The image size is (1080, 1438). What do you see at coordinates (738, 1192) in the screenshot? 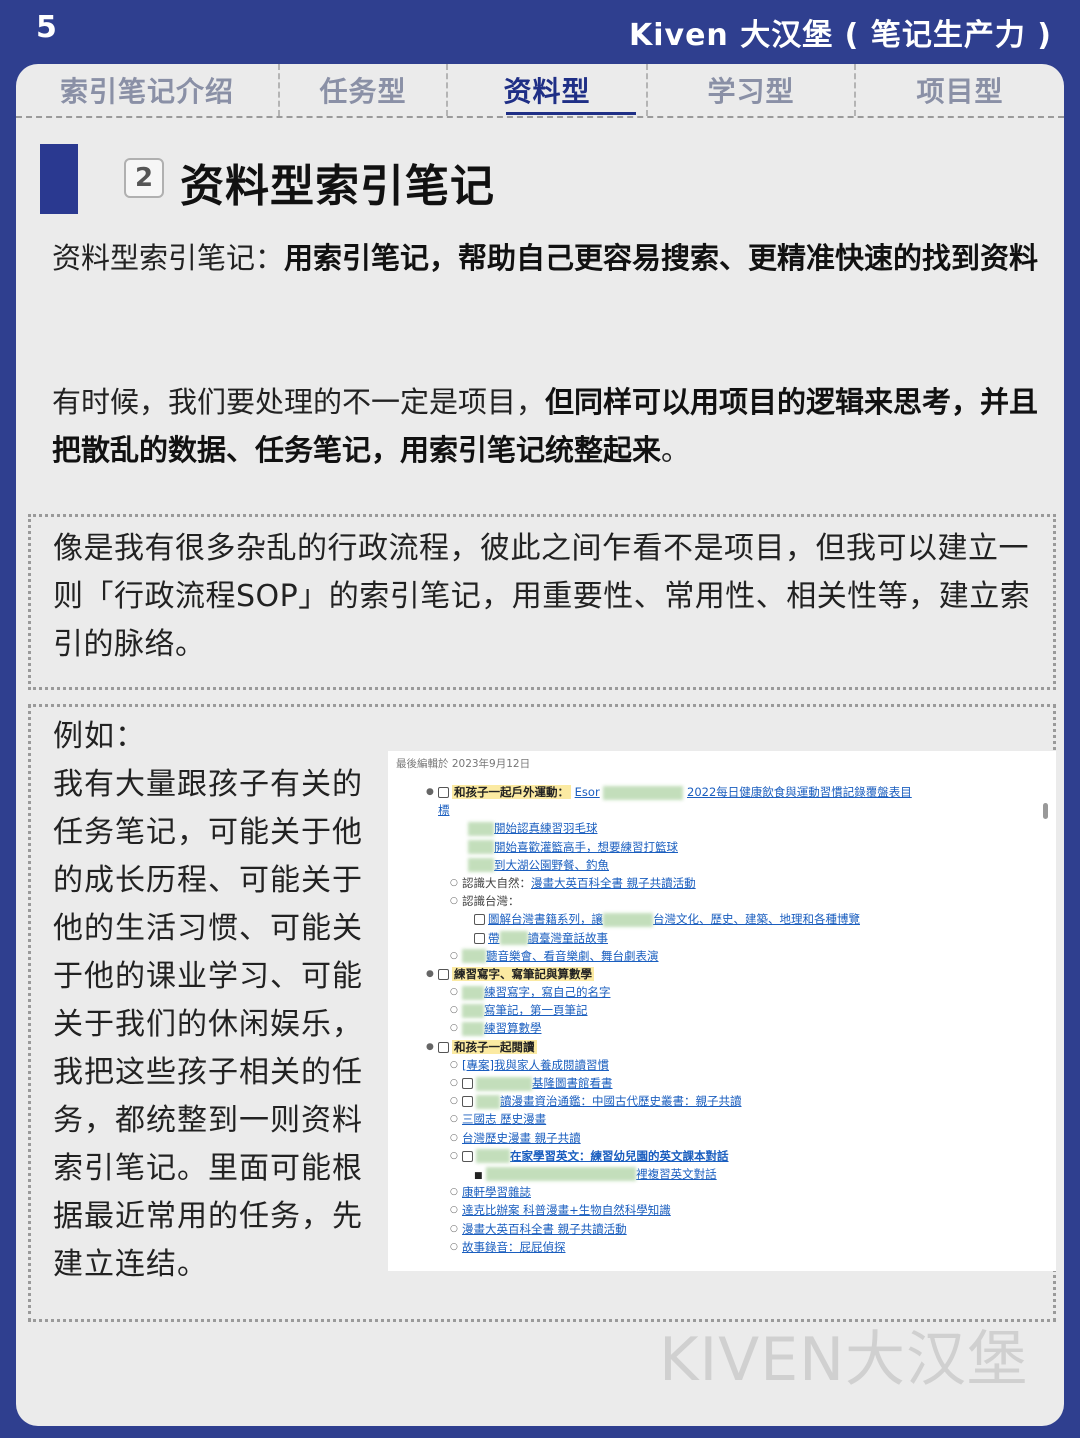
I see `list-item: ○ 康軒學習雜誌` at bounding box center [738, 1192].